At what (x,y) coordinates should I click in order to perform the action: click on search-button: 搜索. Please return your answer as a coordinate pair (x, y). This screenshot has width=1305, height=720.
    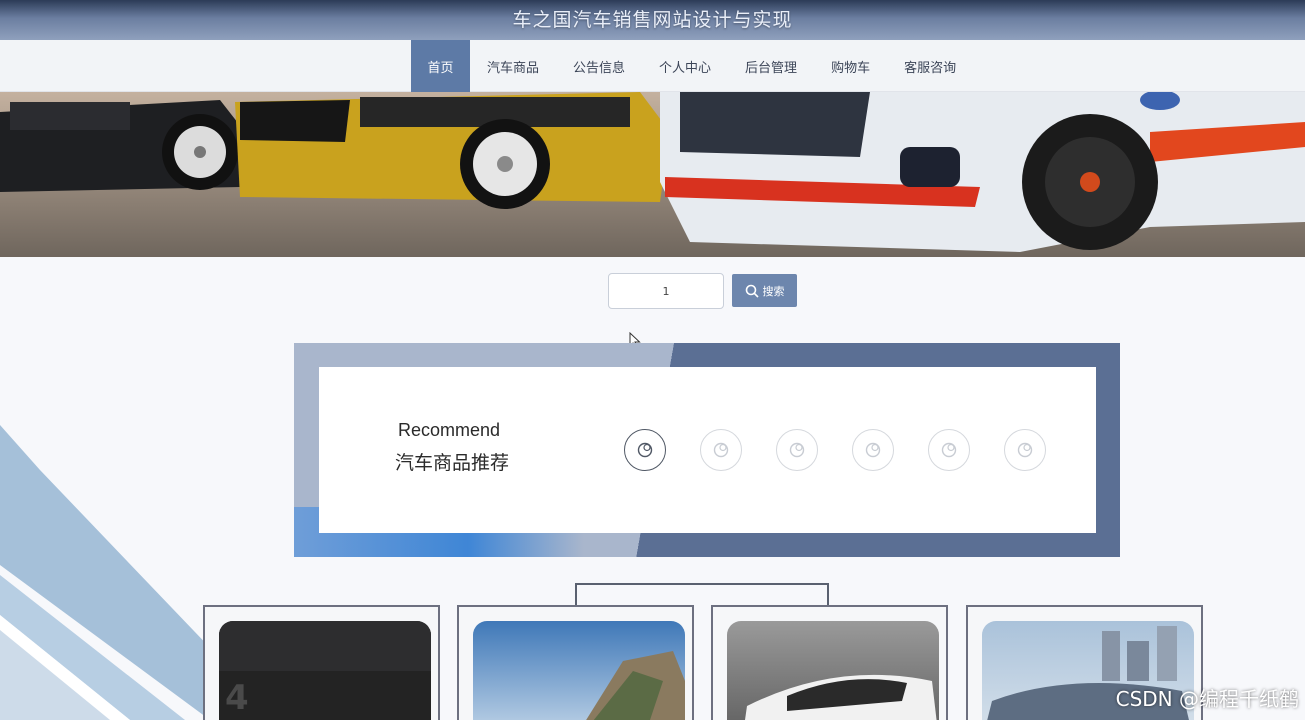
    Looking at the image, I should click on (764, 290).